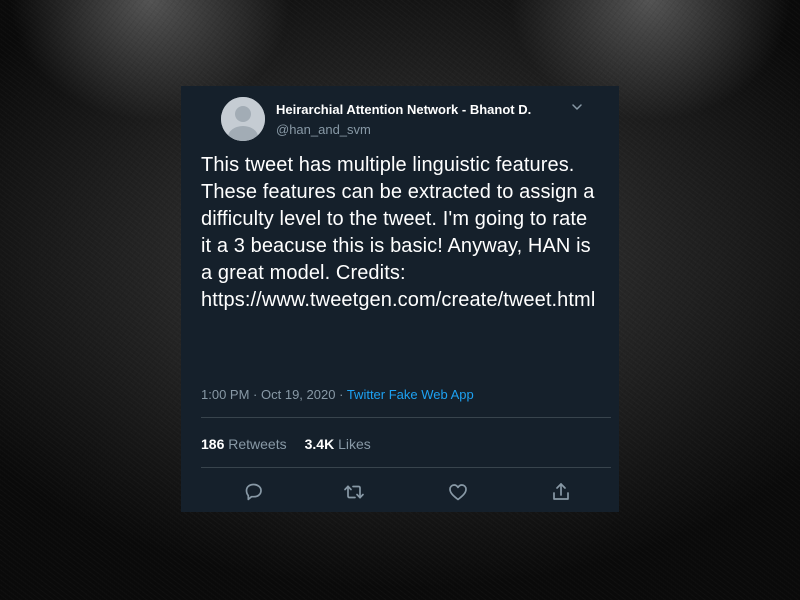  What do you see at coordinates (225, 394) in the screenshot?
I see `tweet-time: 1:00 PM` at bounding box center [225, 394].